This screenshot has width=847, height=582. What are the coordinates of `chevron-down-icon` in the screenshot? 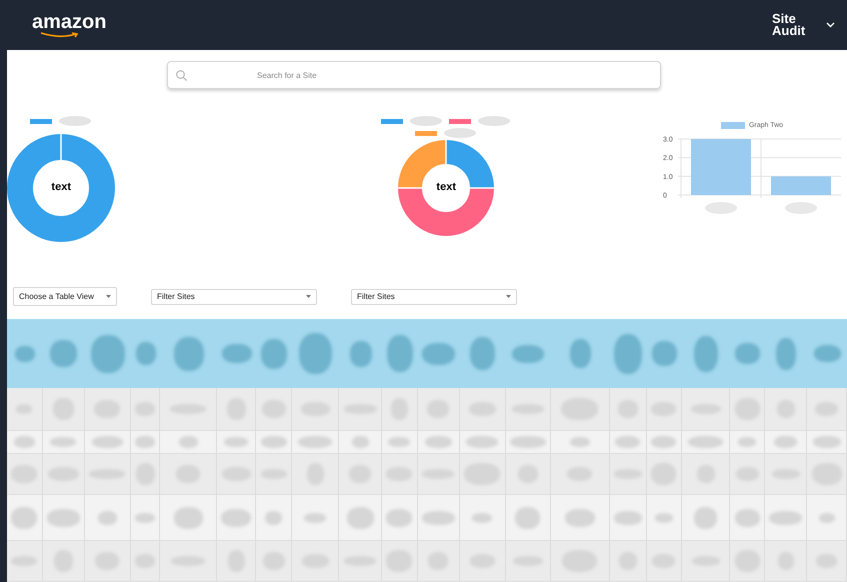 It's located at (830, 25).